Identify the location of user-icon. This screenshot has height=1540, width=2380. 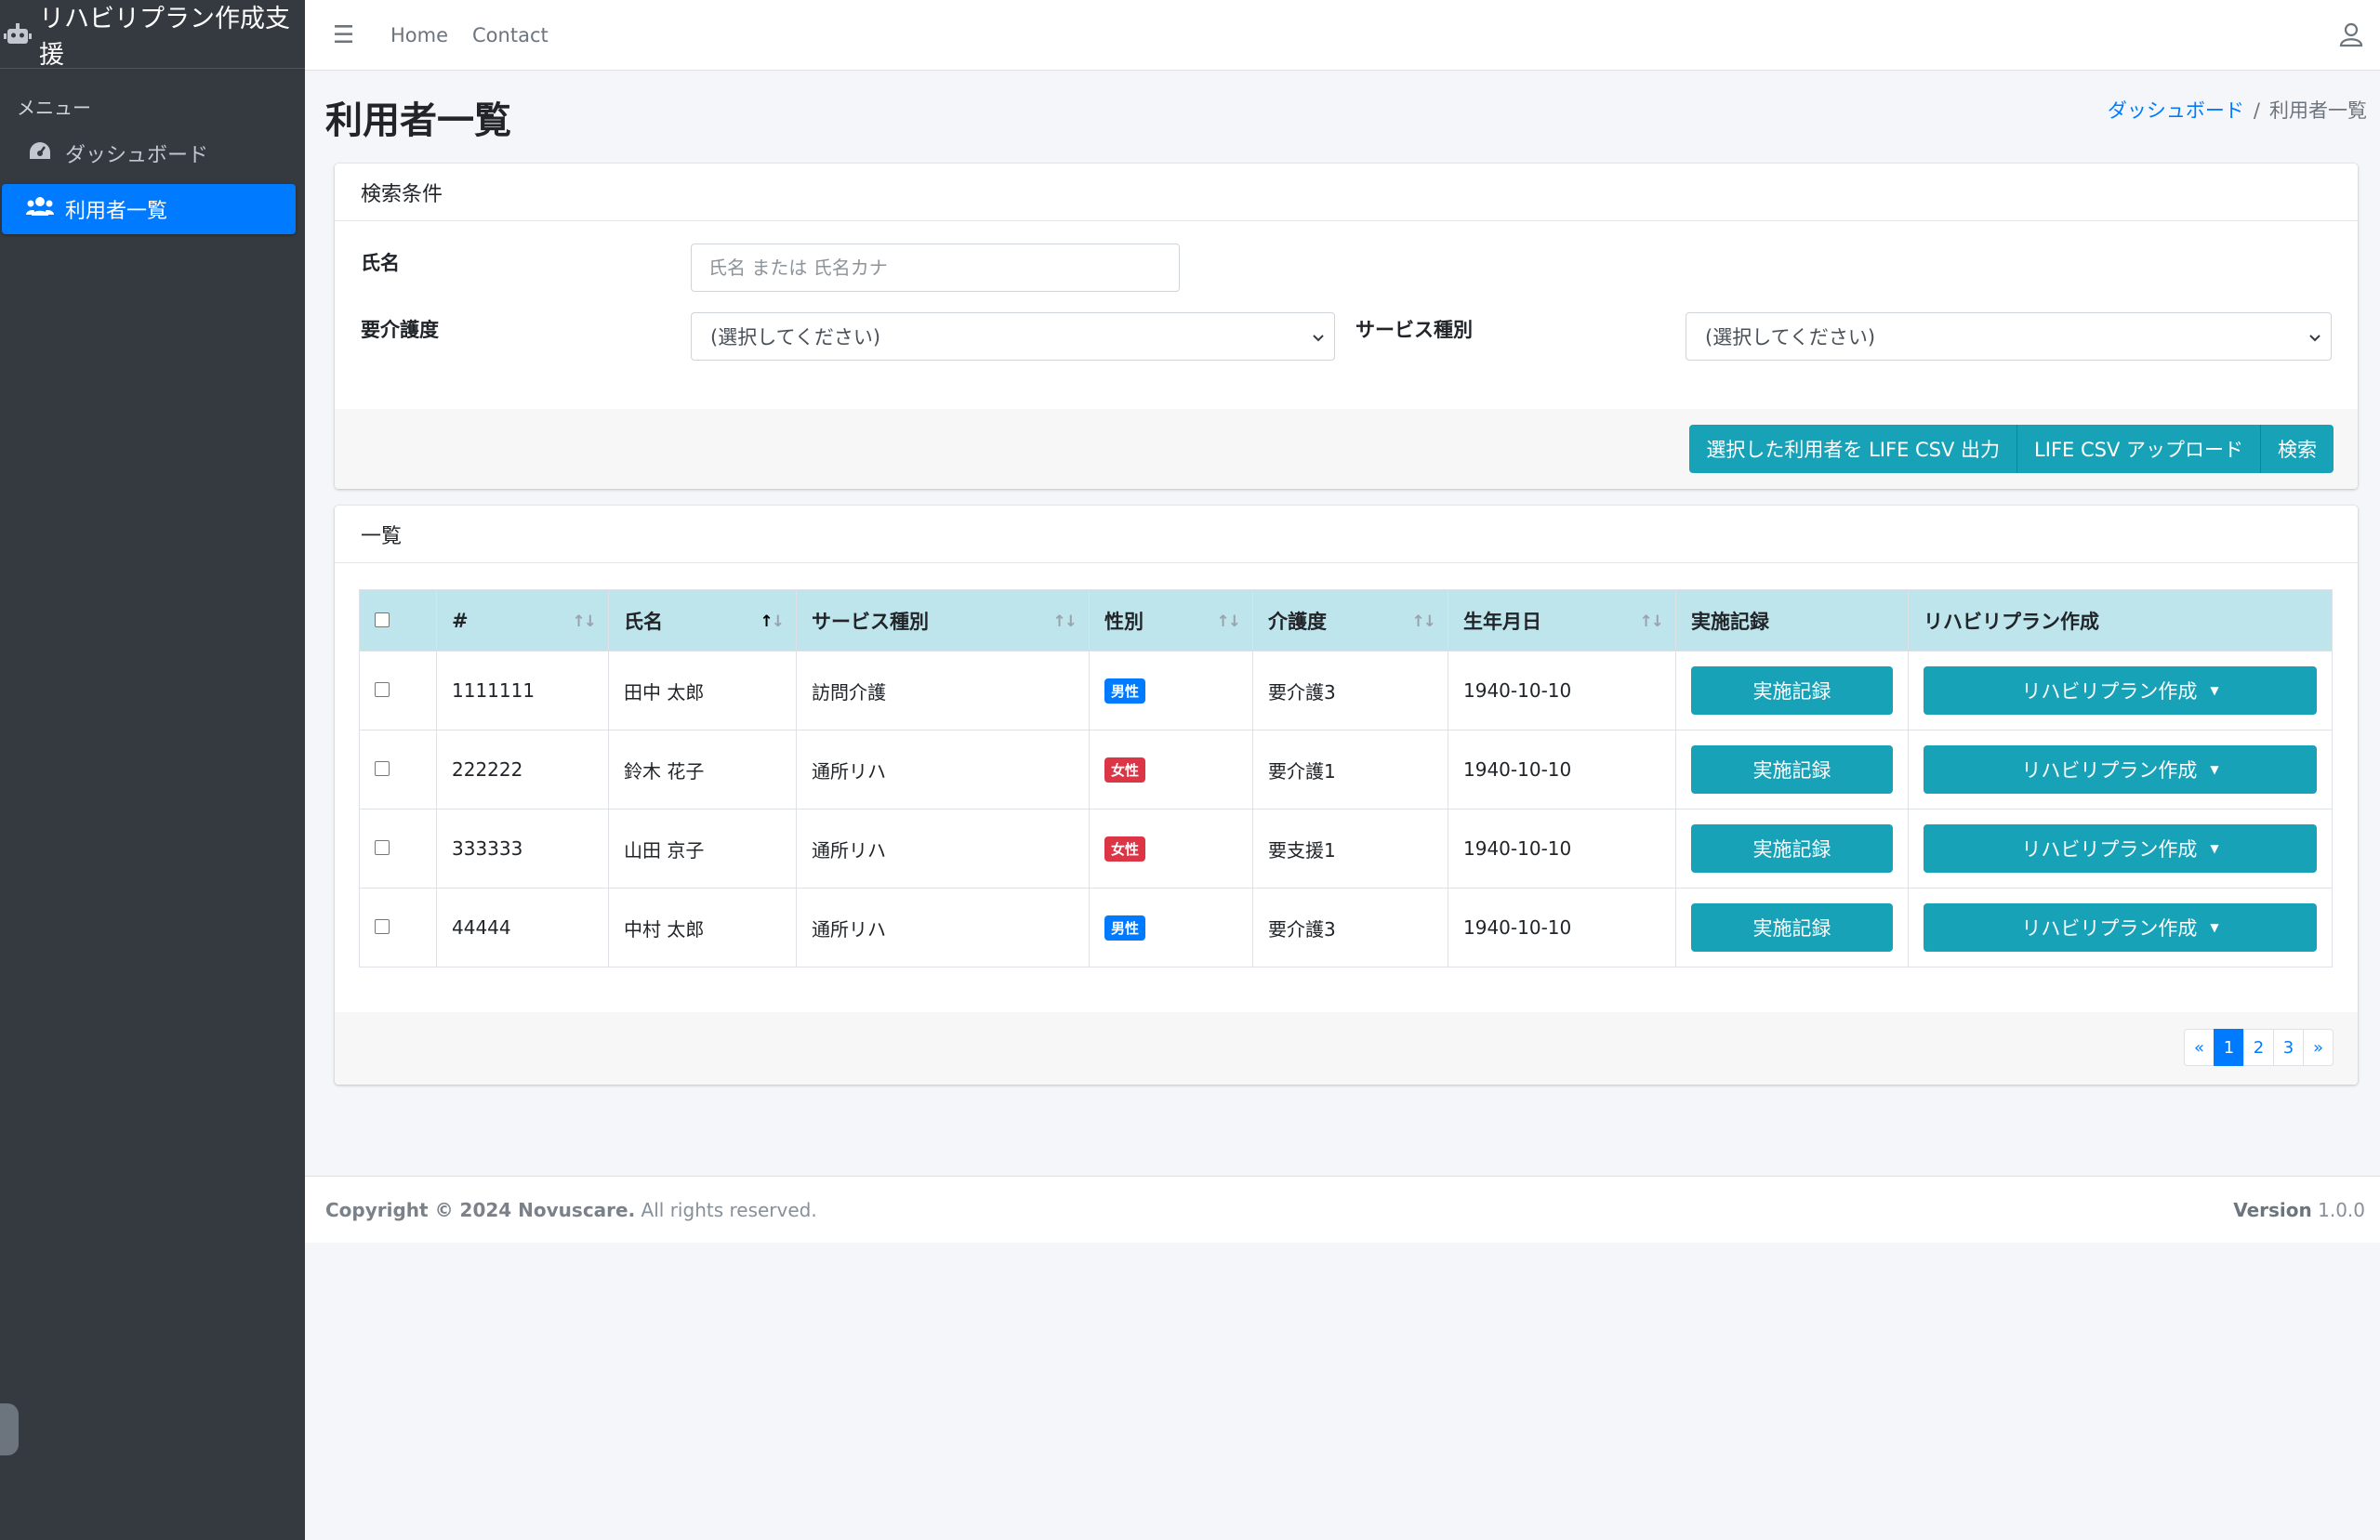
(2351, 34).